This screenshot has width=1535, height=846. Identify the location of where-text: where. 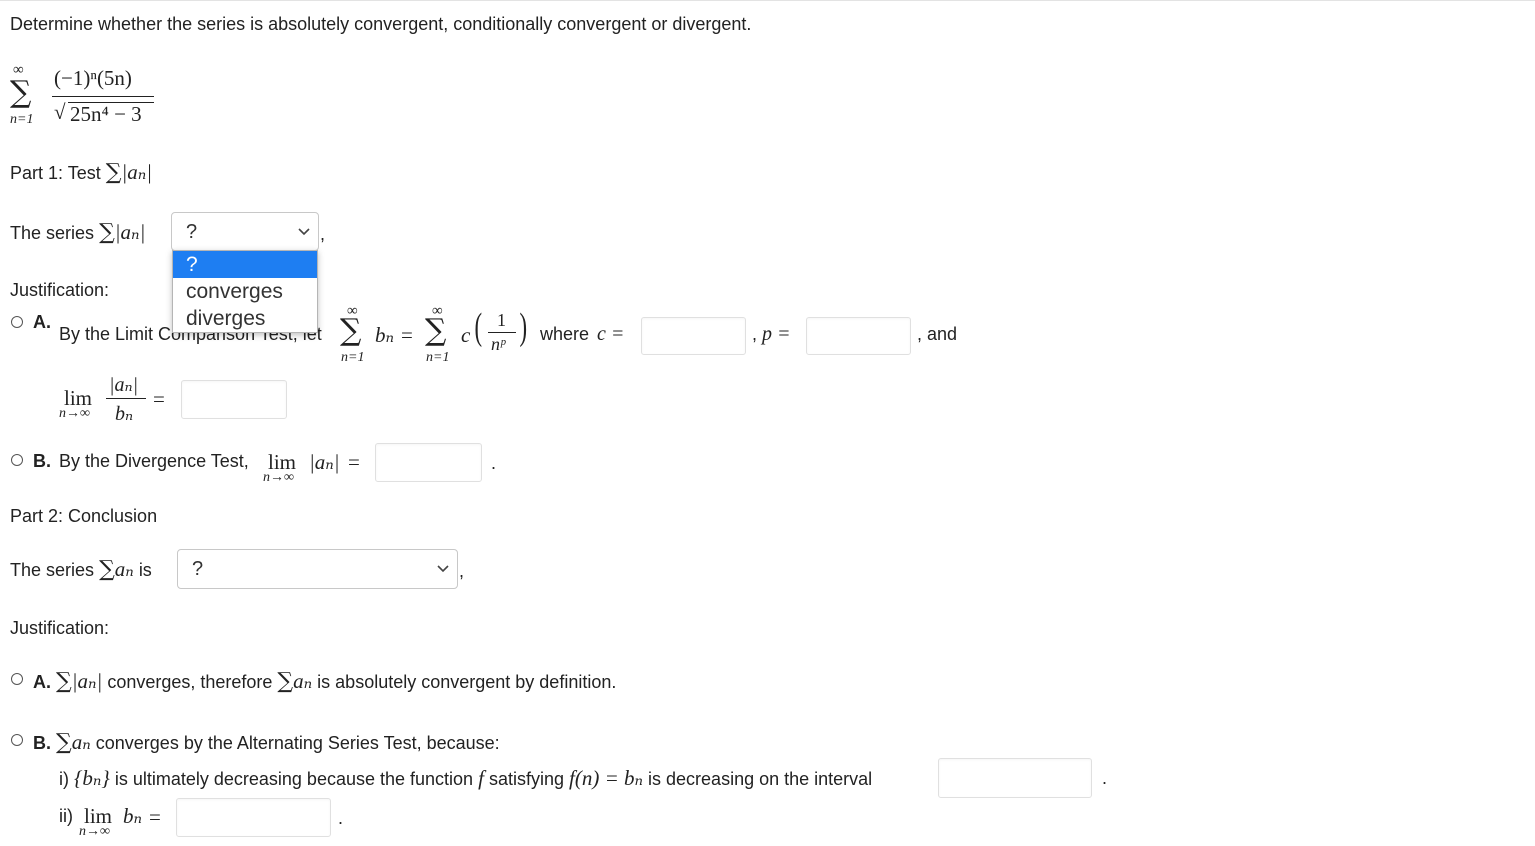
(565, 334).